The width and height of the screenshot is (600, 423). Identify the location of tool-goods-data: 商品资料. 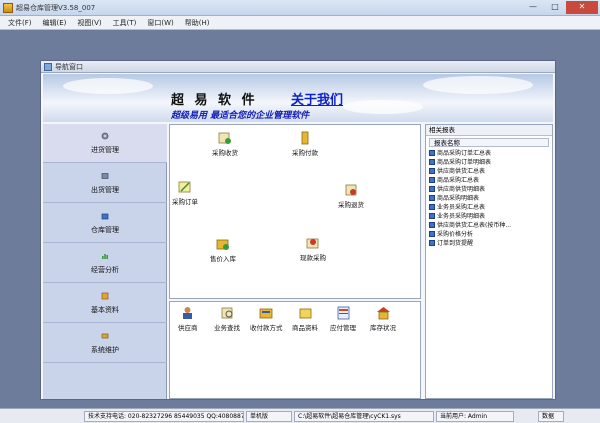
(305, 319).